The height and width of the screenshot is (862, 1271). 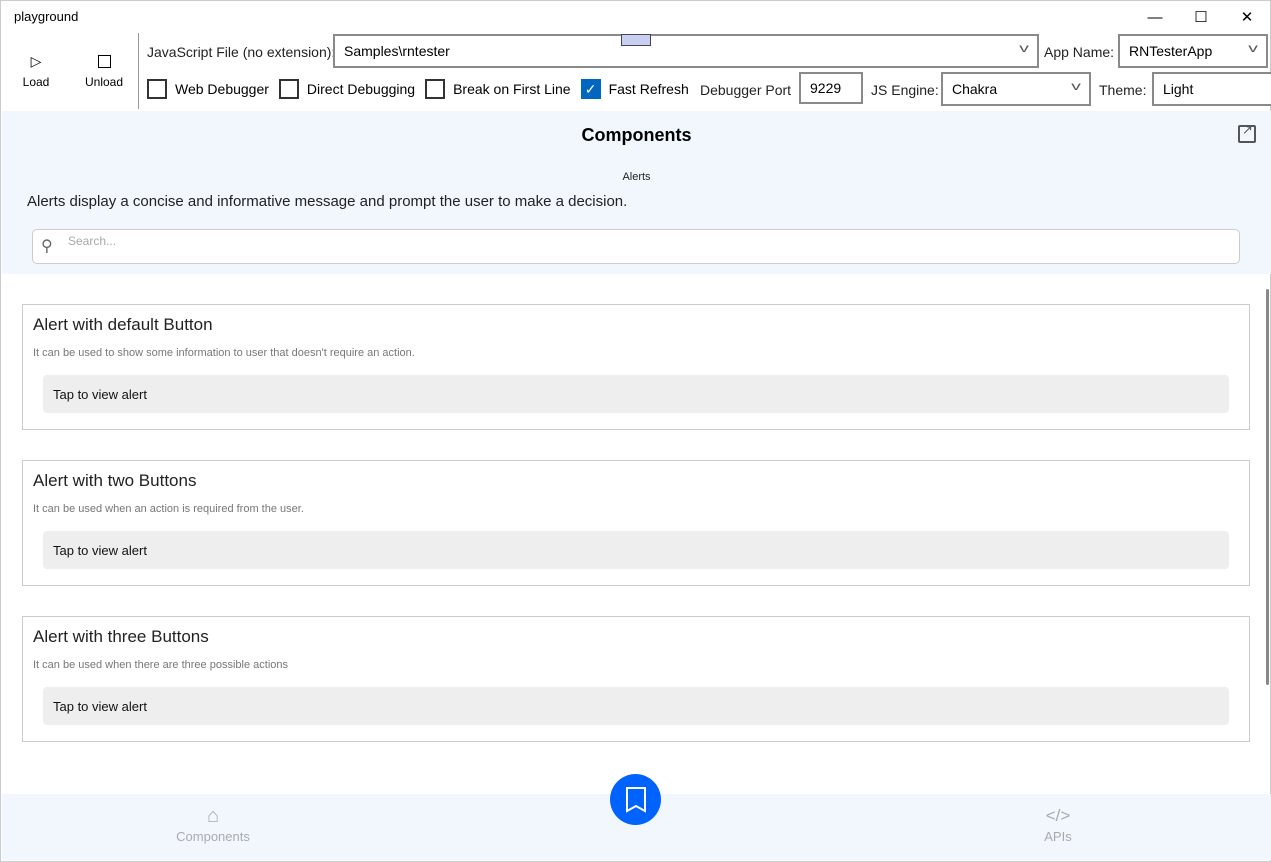 I want to click on checkmark-icon: ✓, so click(x=590, y=88).